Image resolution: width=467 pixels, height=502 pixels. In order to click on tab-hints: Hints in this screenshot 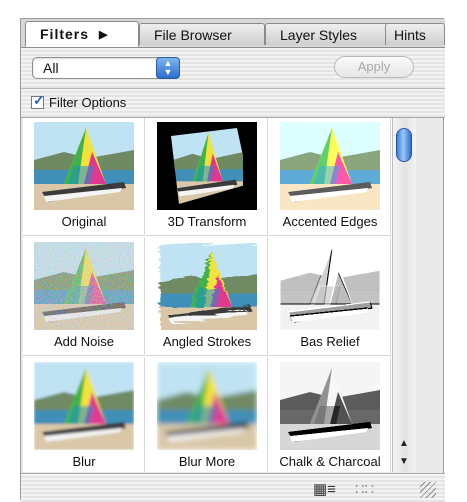, I will do `click(415, 34)`.